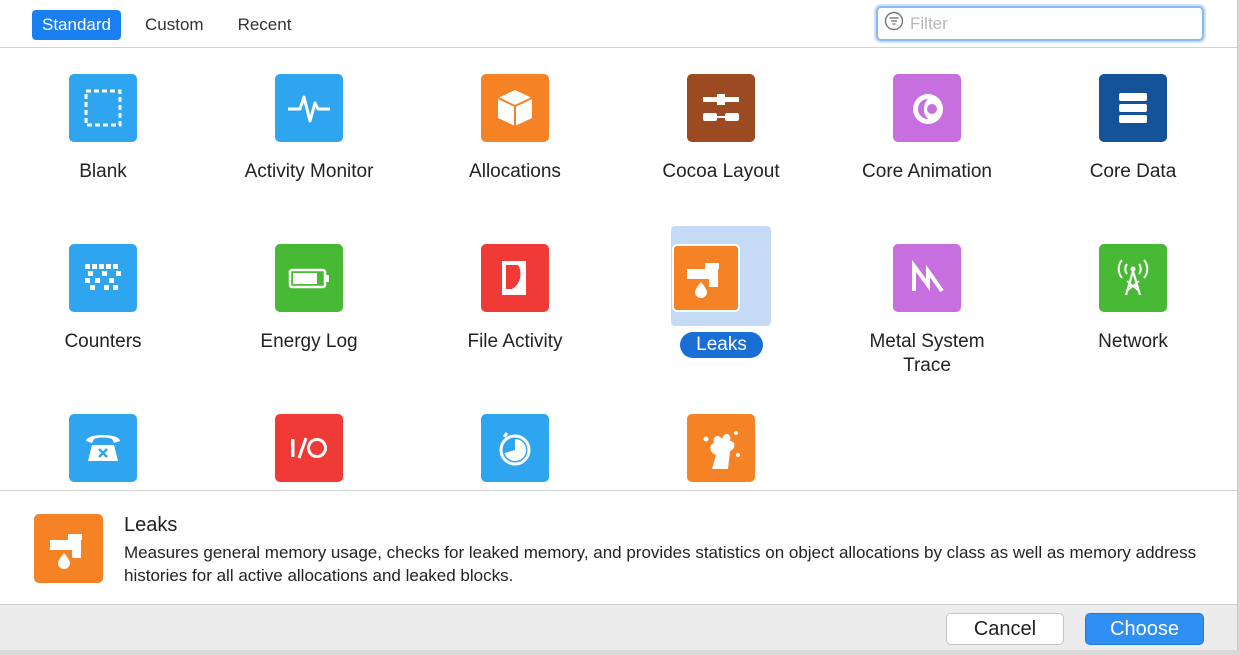 The image size is (1240, 655). I want to click on template-energy-log: Energy Log, so click(309, 303).